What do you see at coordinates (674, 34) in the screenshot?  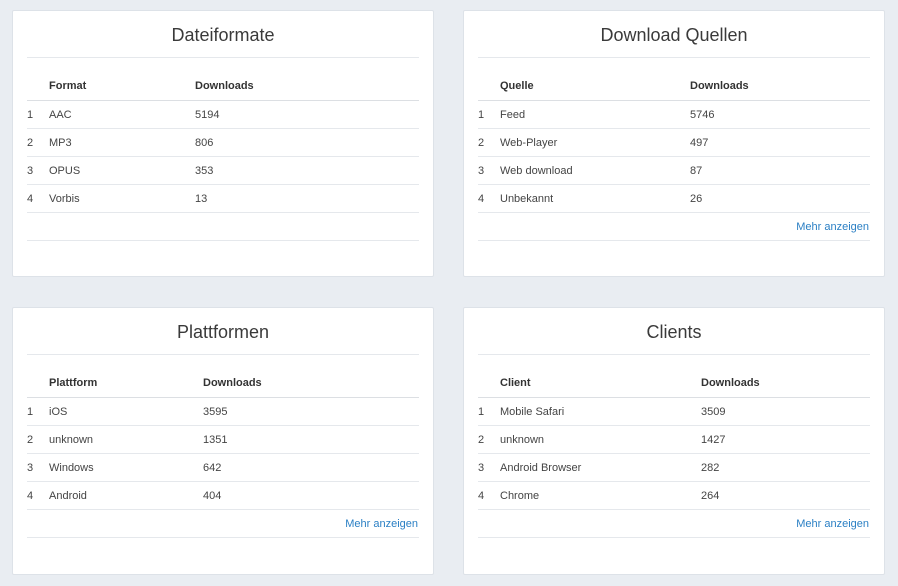 I see `card-title: Download Quellen` at bounding box center [674, 34].